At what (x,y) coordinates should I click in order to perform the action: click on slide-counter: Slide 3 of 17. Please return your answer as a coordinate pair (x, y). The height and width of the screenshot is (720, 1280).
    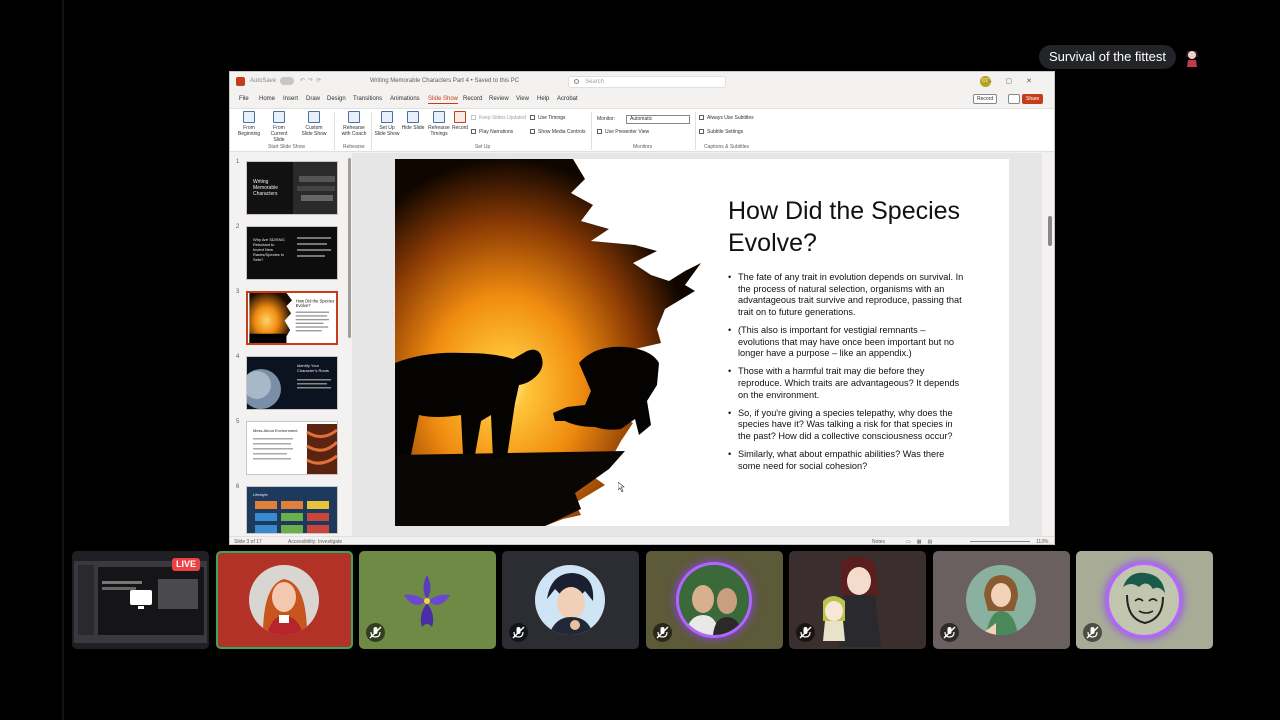
    Looking at the image, I should click on (248, 542).